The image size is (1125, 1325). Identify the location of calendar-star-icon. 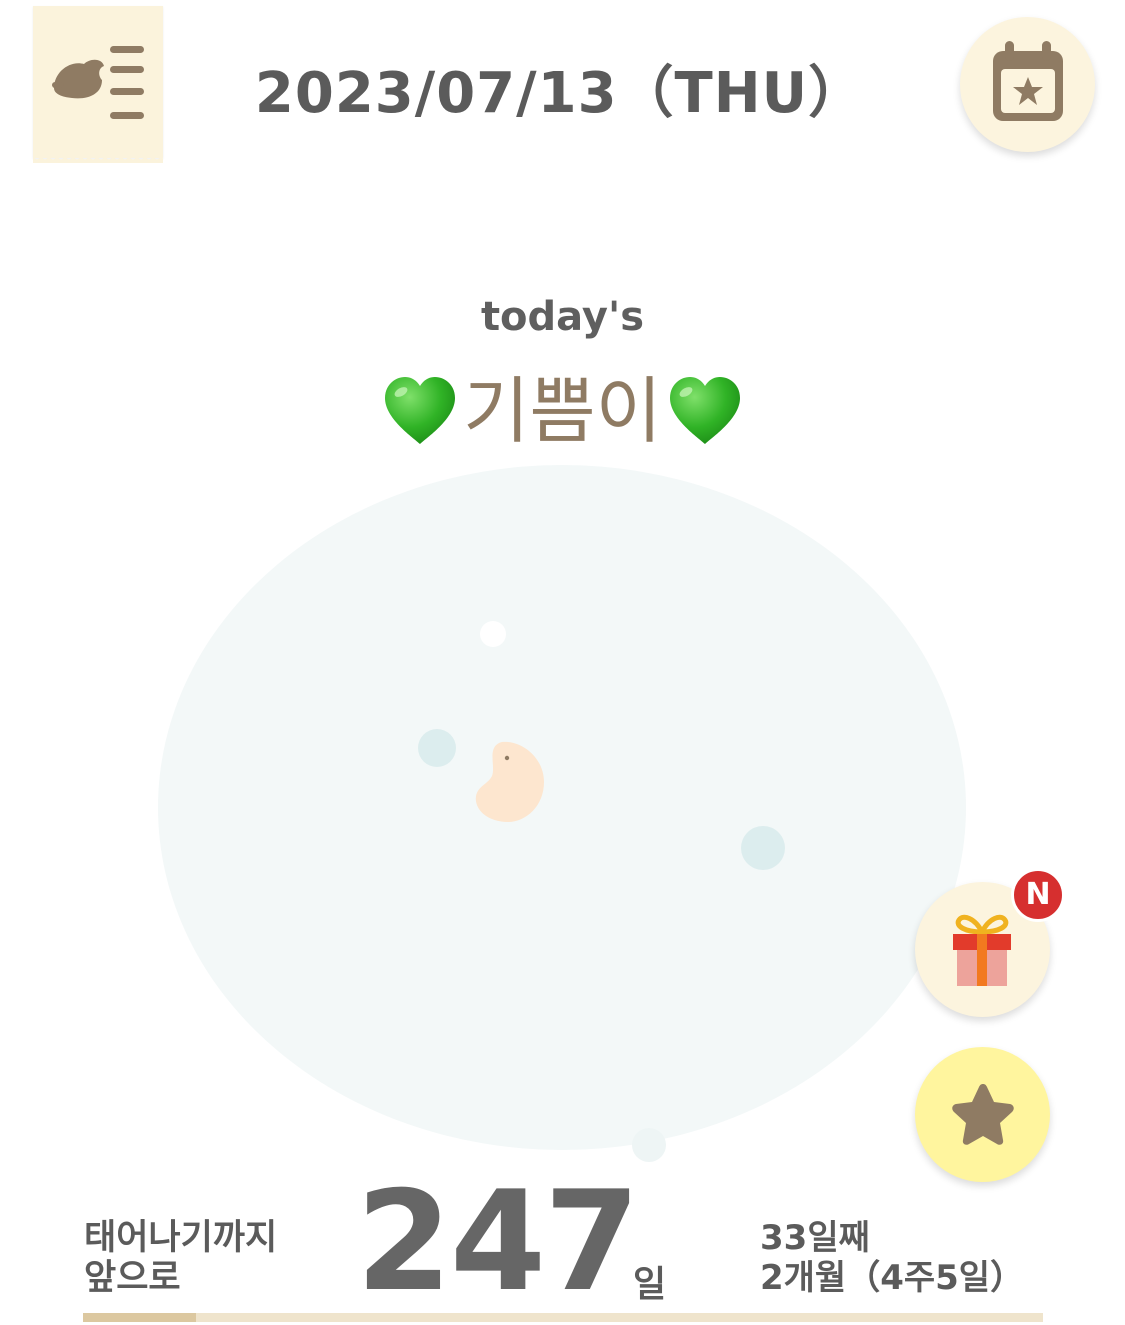
(1028, 81).